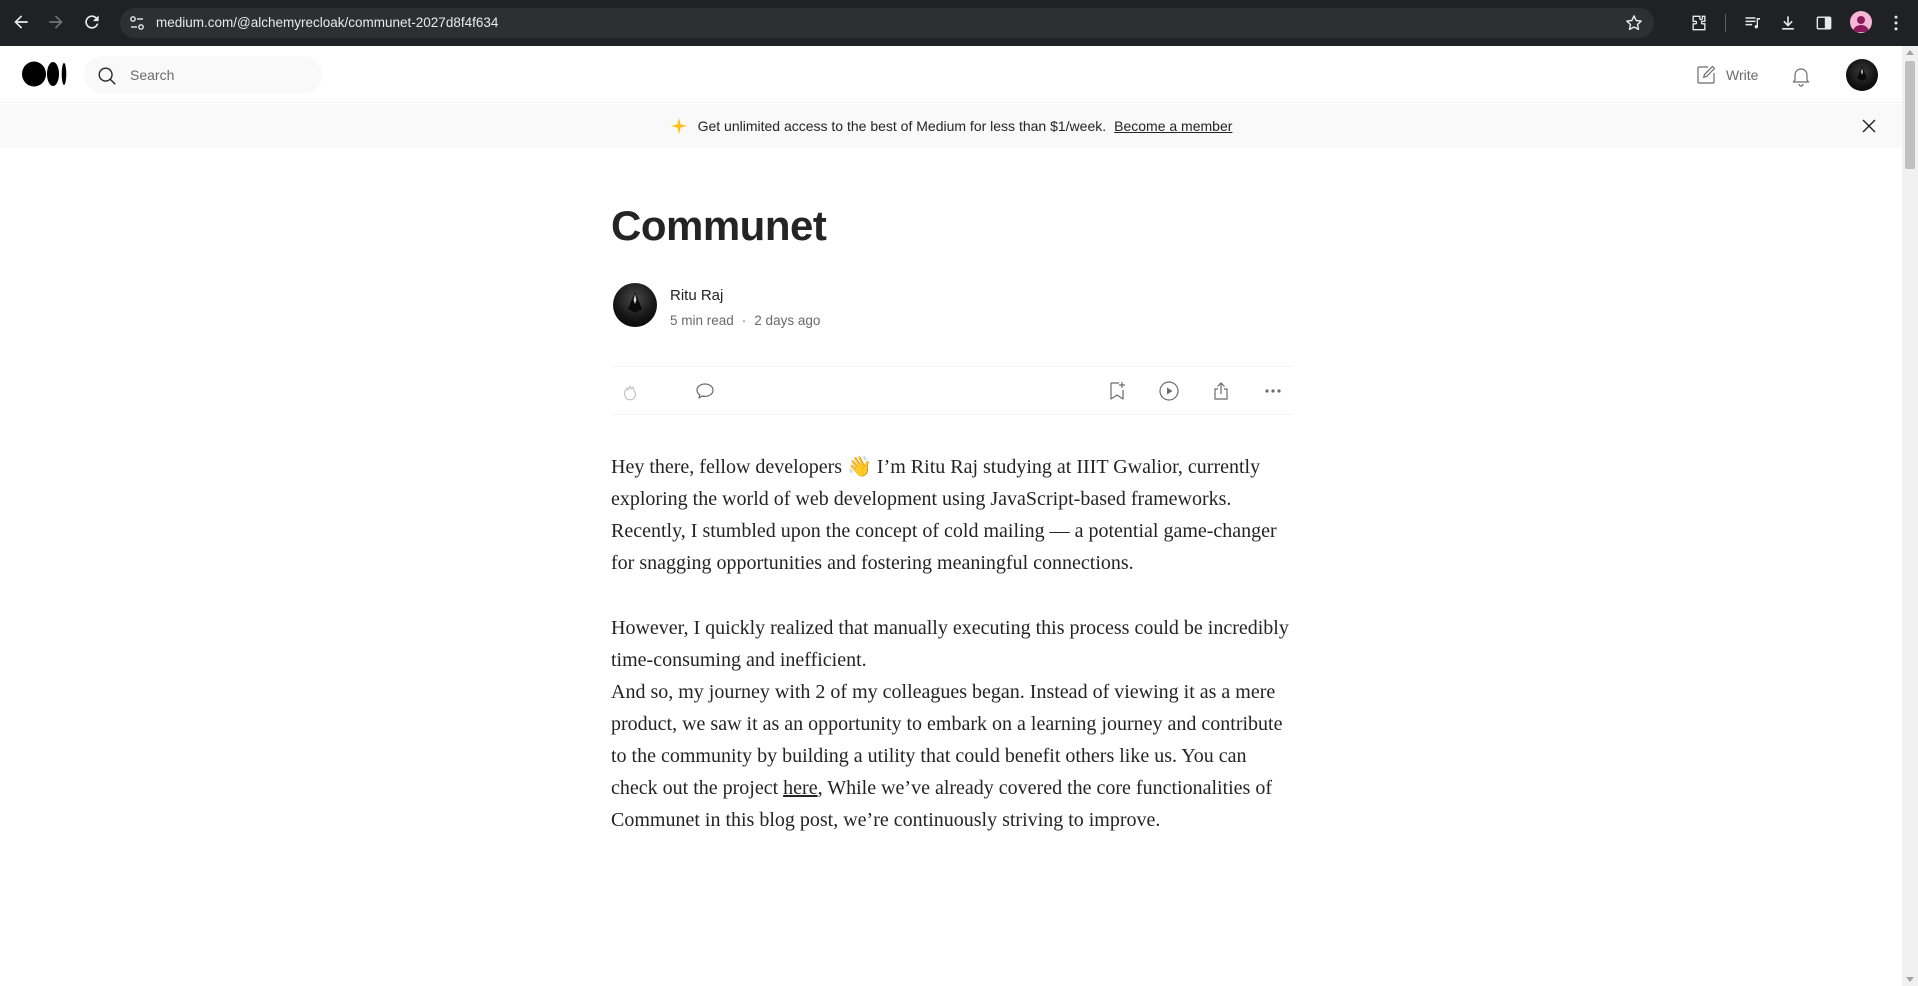 The height and width of the screenshot is (986, 1918). What do you see at coordinates (635, 305) in the screenshot?
I see `author-avatar` at bounding box center [635, 305].